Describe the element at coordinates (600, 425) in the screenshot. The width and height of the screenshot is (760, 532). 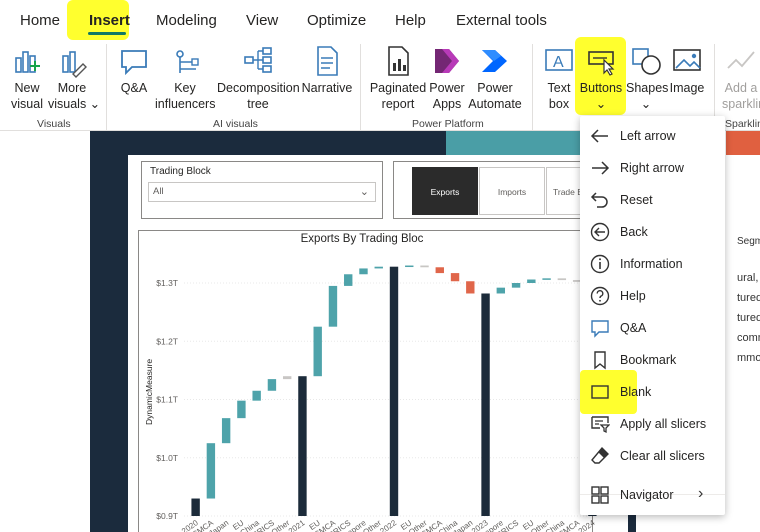
I see `apply-slicers-icon` at that location.